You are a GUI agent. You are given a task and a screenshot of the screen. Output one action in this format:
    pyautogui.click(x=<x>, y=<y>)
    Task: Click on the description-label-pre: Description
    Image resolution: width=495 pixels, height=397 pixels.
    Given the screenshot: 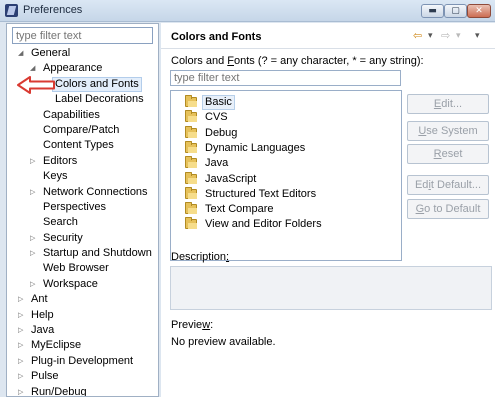 What is the action you would take?
    pyautogui.click(x=199, y=257)
    